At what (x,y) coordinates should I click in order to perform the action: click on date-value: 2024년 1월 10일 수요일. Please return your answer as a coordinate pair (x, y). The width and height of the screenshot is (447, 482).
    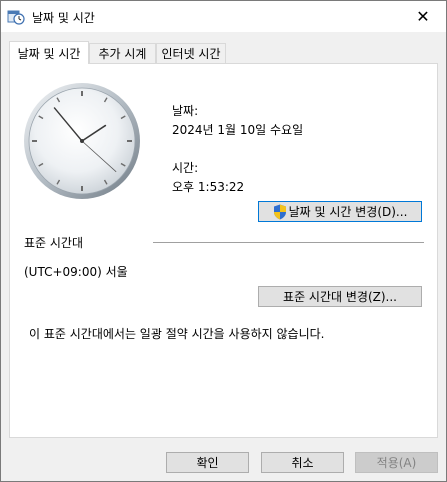
    Looking at the image, I should click on (238, 130).